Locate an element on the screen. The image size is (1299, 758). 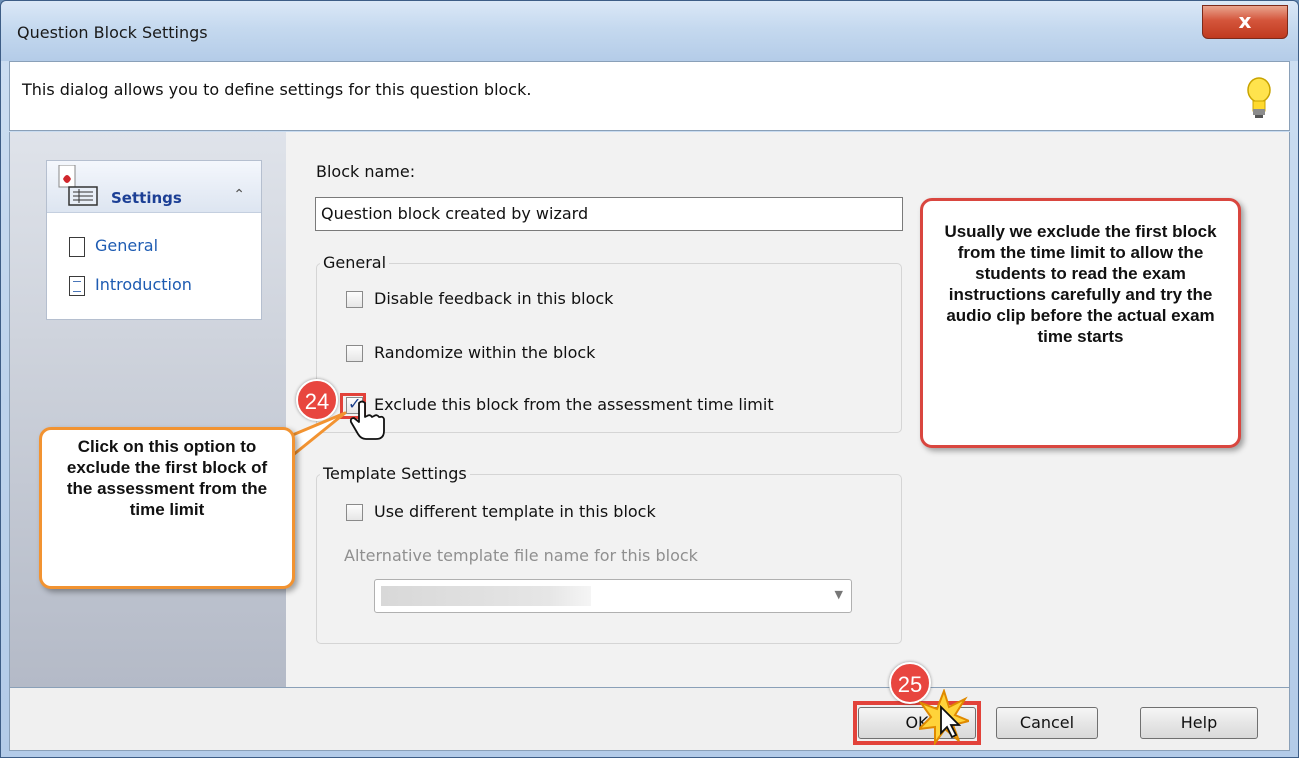
sidebar-item-label: Introduction is located at coordinates (143, 284).